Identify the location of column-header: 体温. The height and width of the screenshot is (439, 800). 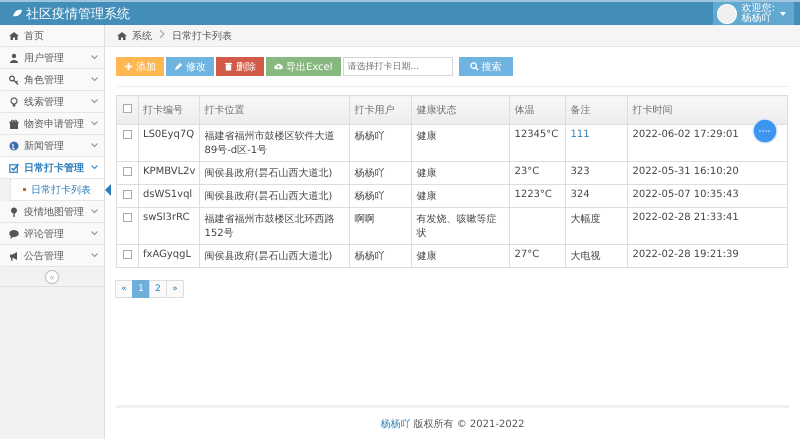
(538, 110).